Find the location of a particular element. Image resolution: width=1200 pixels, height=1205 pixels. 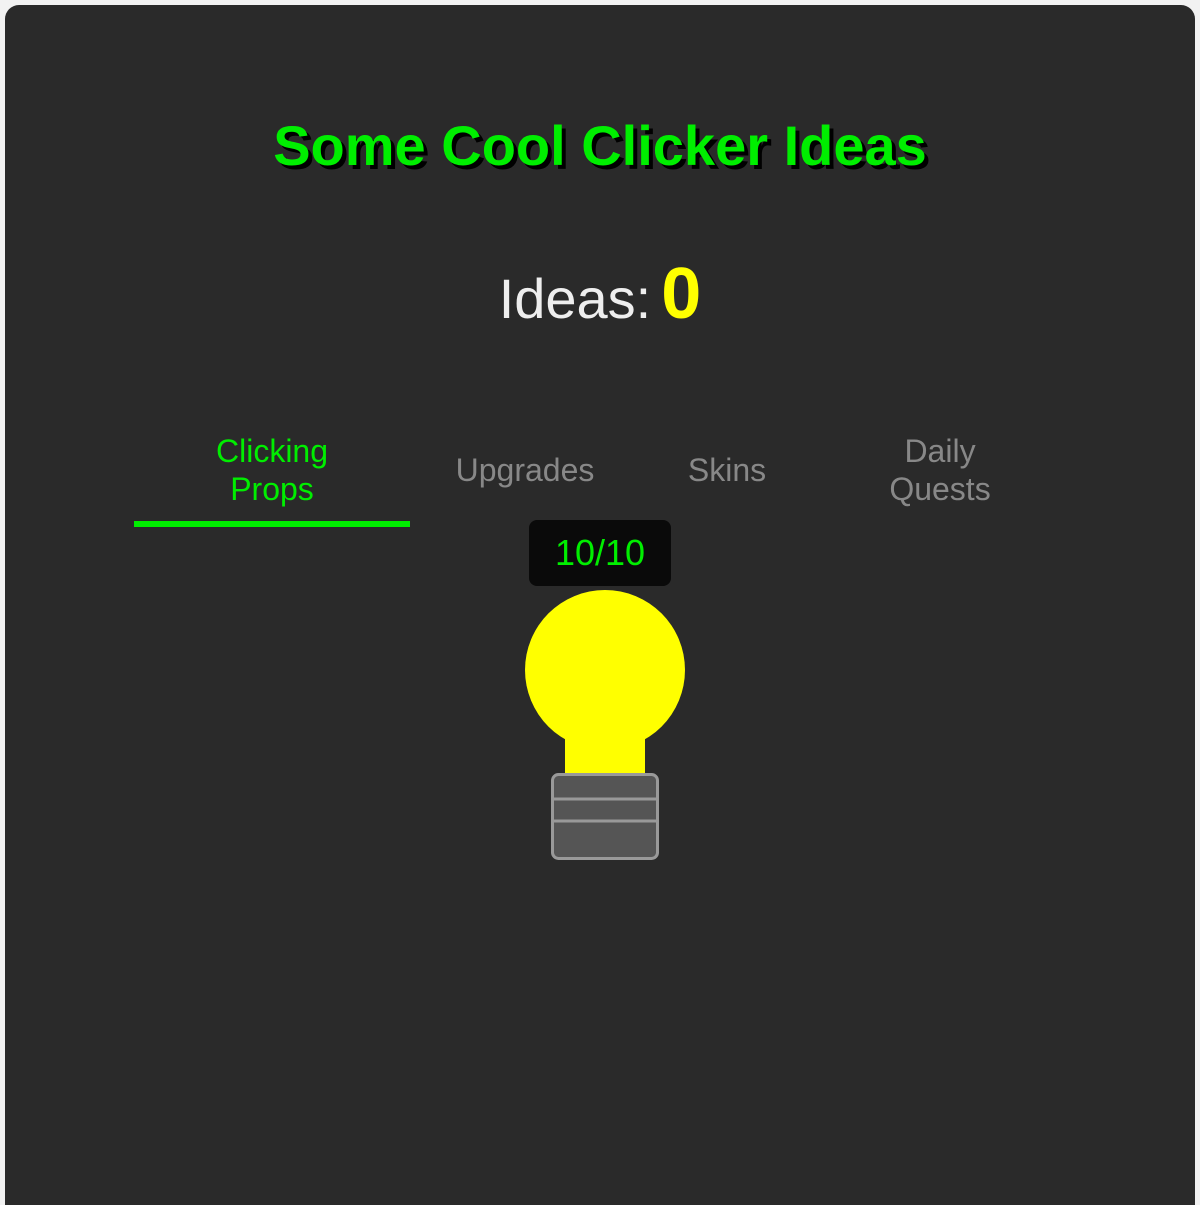

tab-upgrades: Upgrades is located at coordinates (525, 470).